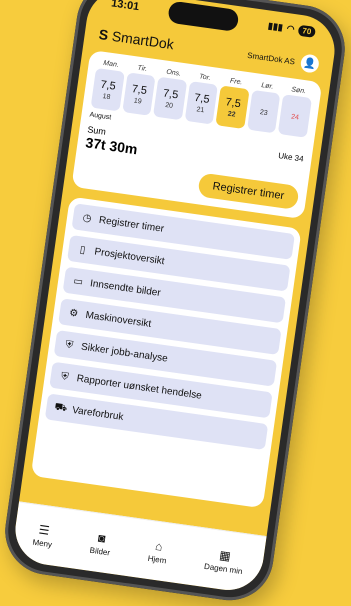  I want to click on day-box: 7,5 19, so click(138, 94).